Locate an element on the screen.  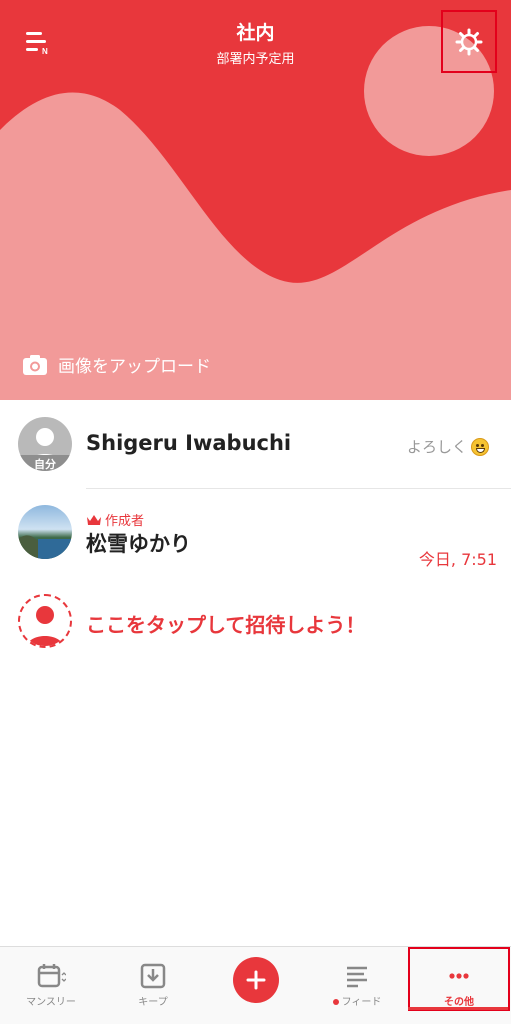
page-subtitle: 部署内予定用 is located at coordinates (255, 59).